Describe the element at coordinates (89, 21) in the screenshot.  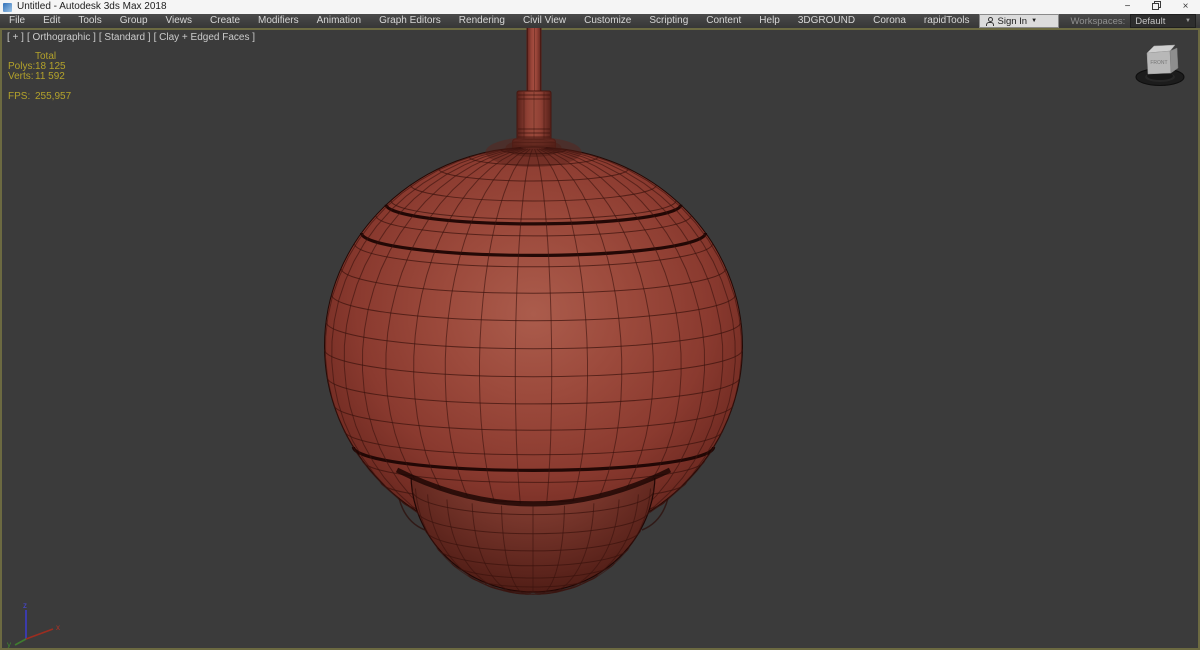
I see `menu-tools: Tools` at that location.